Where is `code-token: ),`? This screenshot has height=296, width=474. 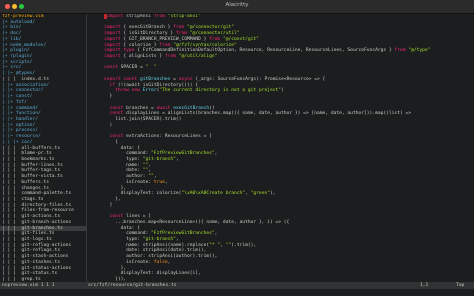 code-token: ), is located at coordinates (273, 194).